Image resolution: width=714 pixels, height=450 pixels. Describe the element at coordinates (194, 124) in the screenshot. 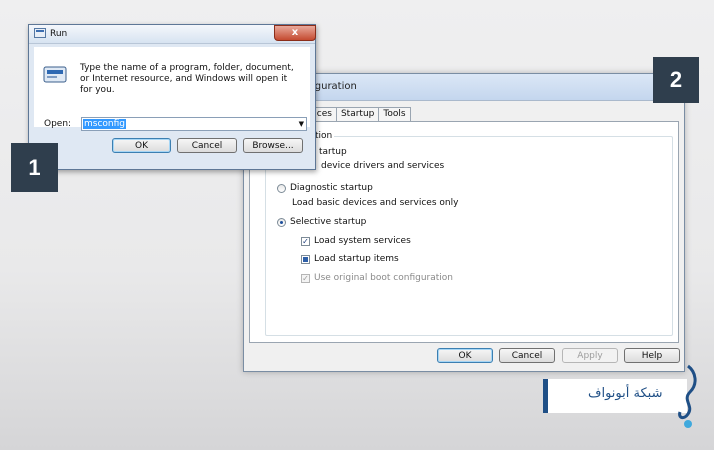

I see `open-combobox: msconfig ▼` at that location.